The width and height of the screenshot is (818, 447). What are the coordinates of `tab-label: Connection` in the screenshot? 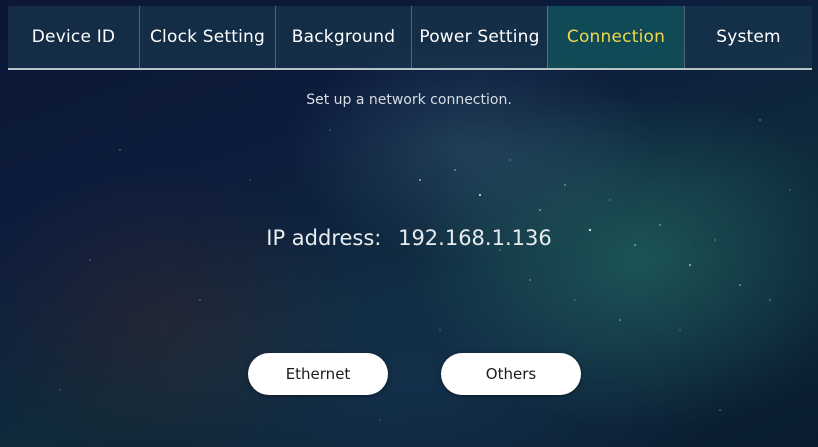 It's located at (616, 37).